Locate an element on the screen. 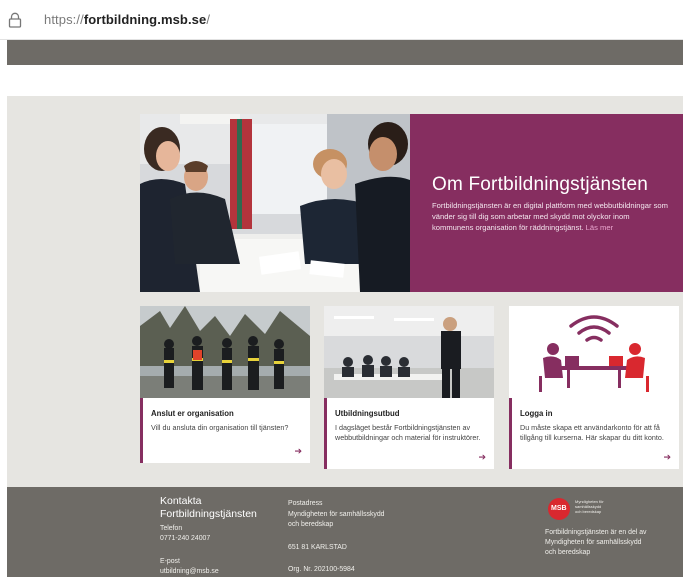 The width and height of the screenshot is (683, 577). msb-logo-text: MSB is located at coordinates (559, 508).